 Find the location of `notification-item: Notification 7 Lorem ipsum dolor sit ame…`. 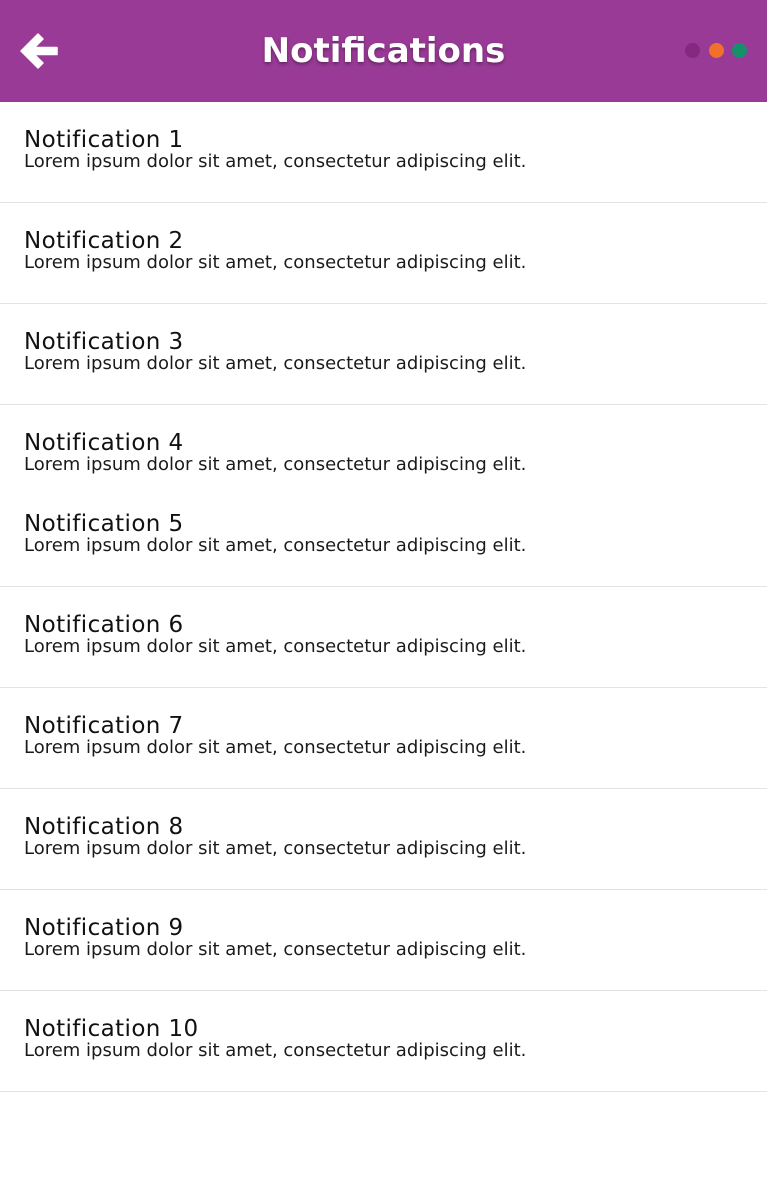

notification-item: Notification 7 Lorem ipsum dolor sit ame… is located at coordinates (383, 738).